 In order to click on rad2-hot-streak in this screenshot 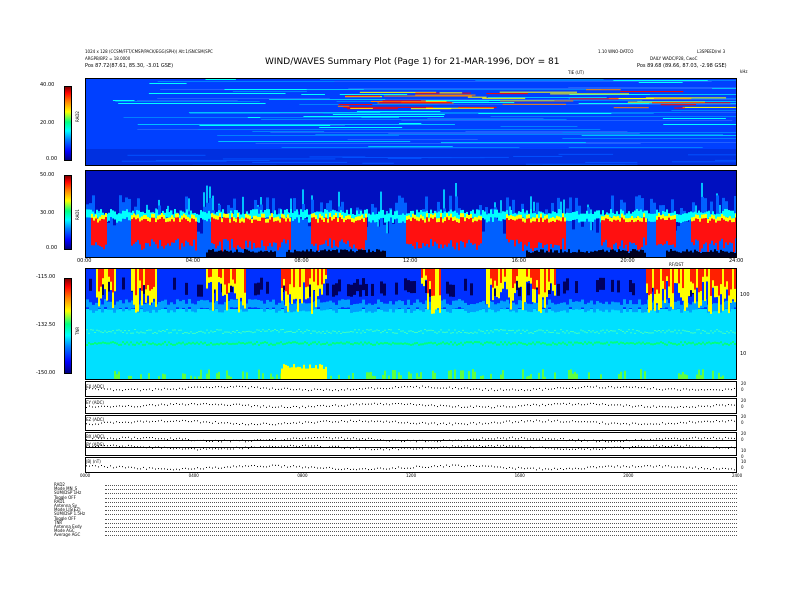, I will do `click(477, 97)`.